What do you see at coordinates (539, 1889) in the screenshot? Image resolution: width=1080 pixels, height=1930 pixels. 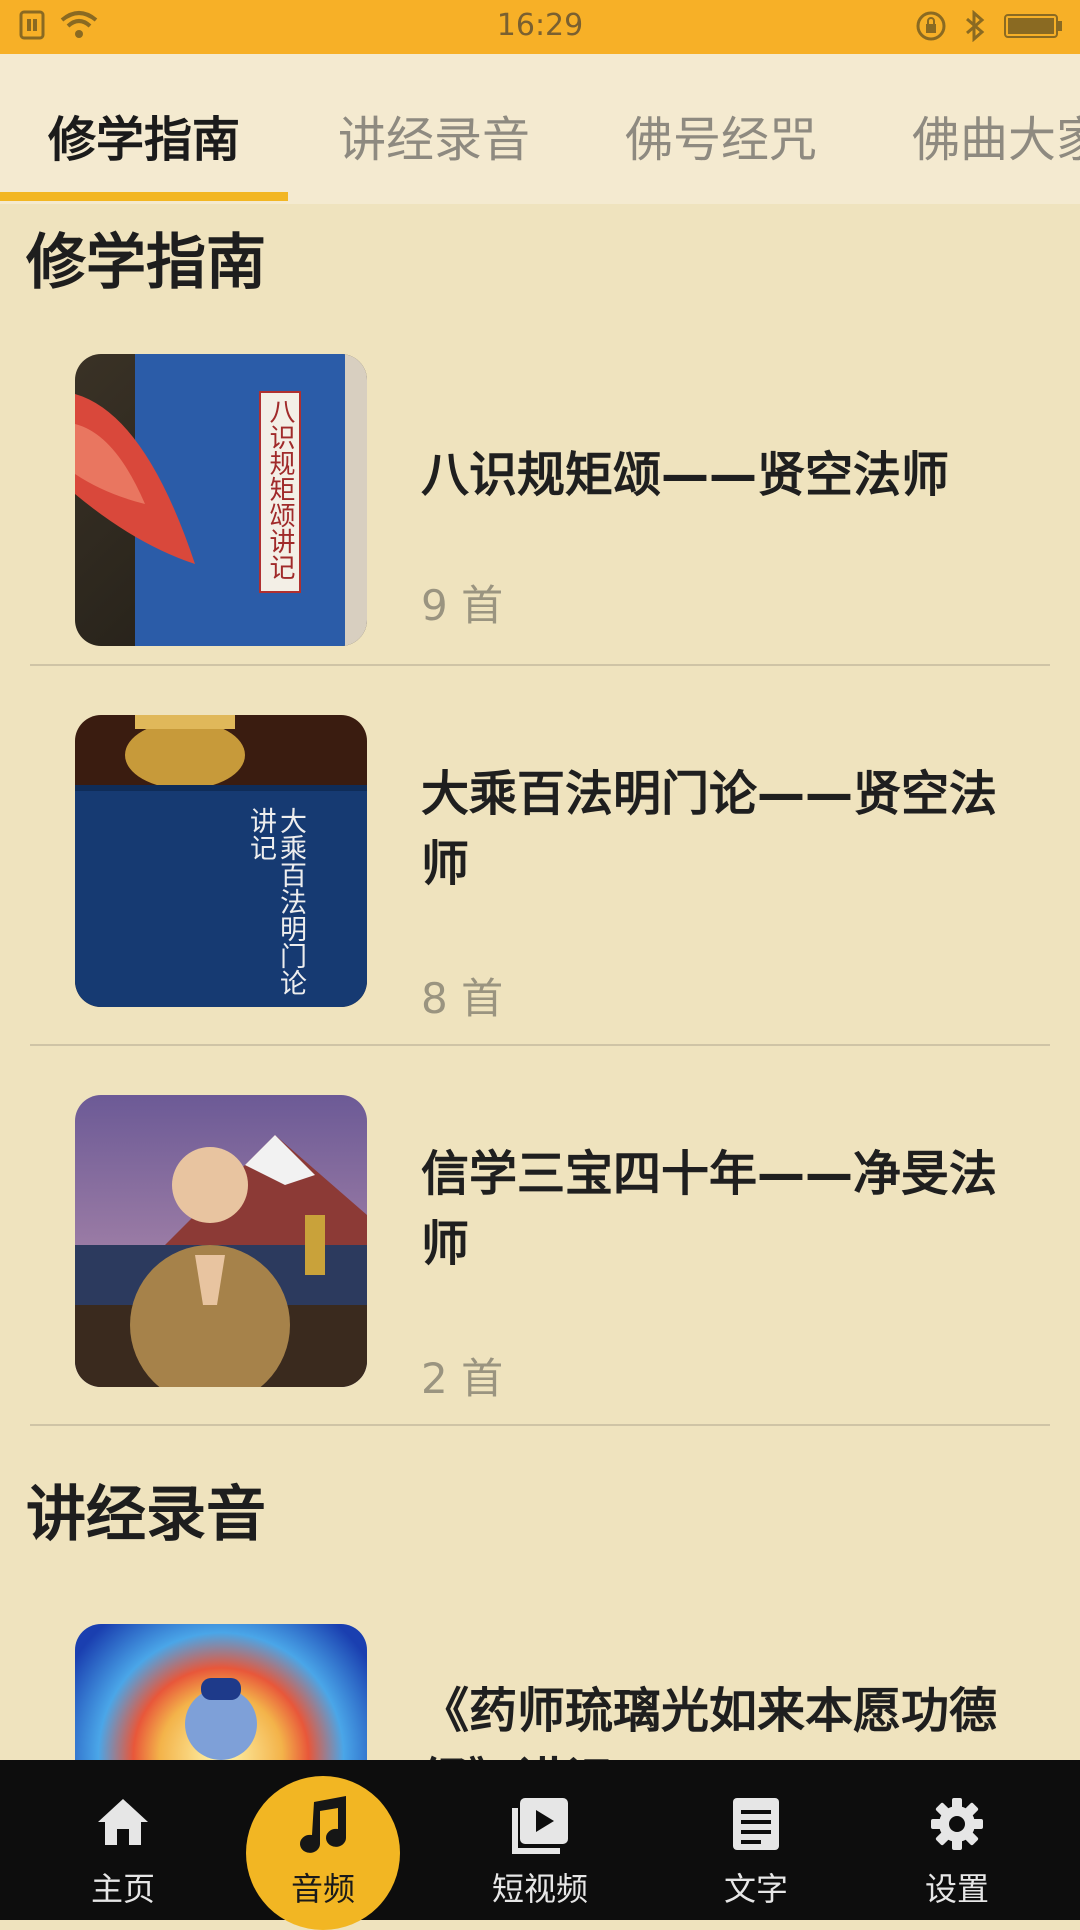 I see `nav-label: 短视频` at bounding box center [539, 1889].